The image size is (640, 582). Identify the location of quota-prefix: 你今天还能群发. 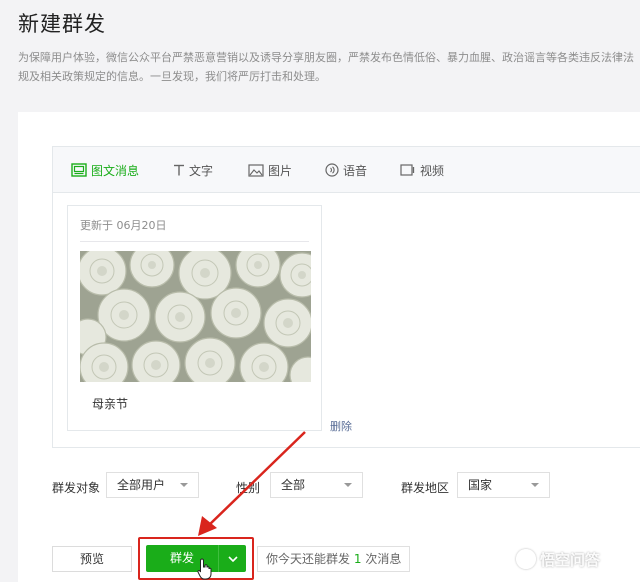
(308, 559).